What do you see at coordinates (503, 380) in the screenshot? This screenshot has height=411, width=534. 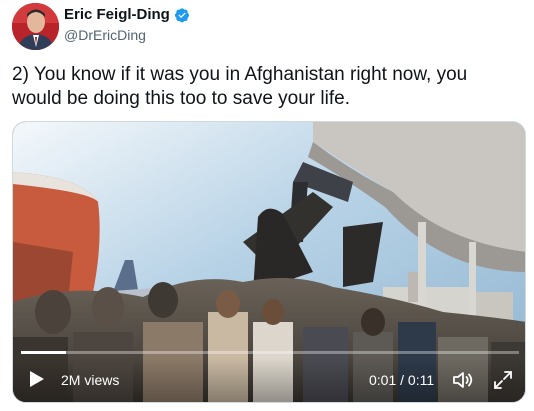 I see `fullscreen-icon` at bounding box center [503, 380].